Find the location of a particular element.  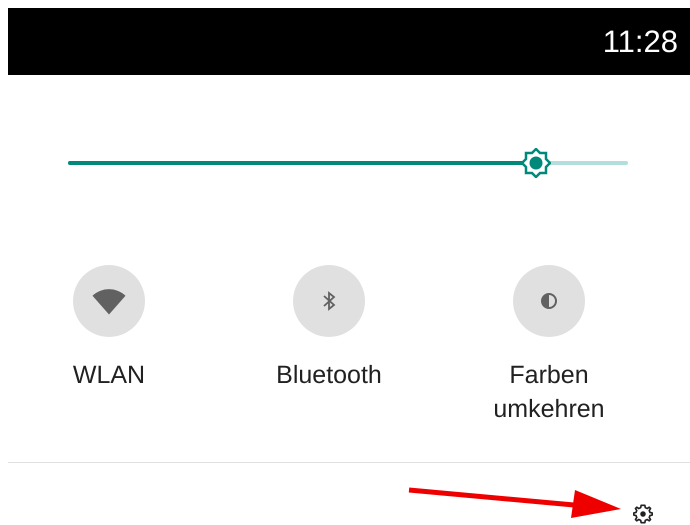

clock-time: 11:28 is located at coordinates (640, 42).